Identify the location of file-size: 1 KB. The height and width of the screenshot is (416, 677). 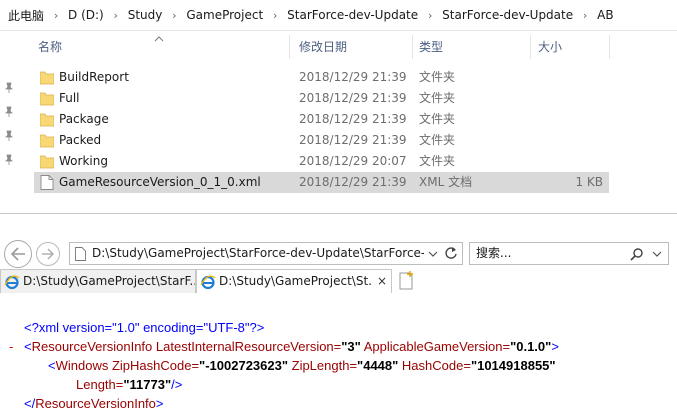
(589, 182).